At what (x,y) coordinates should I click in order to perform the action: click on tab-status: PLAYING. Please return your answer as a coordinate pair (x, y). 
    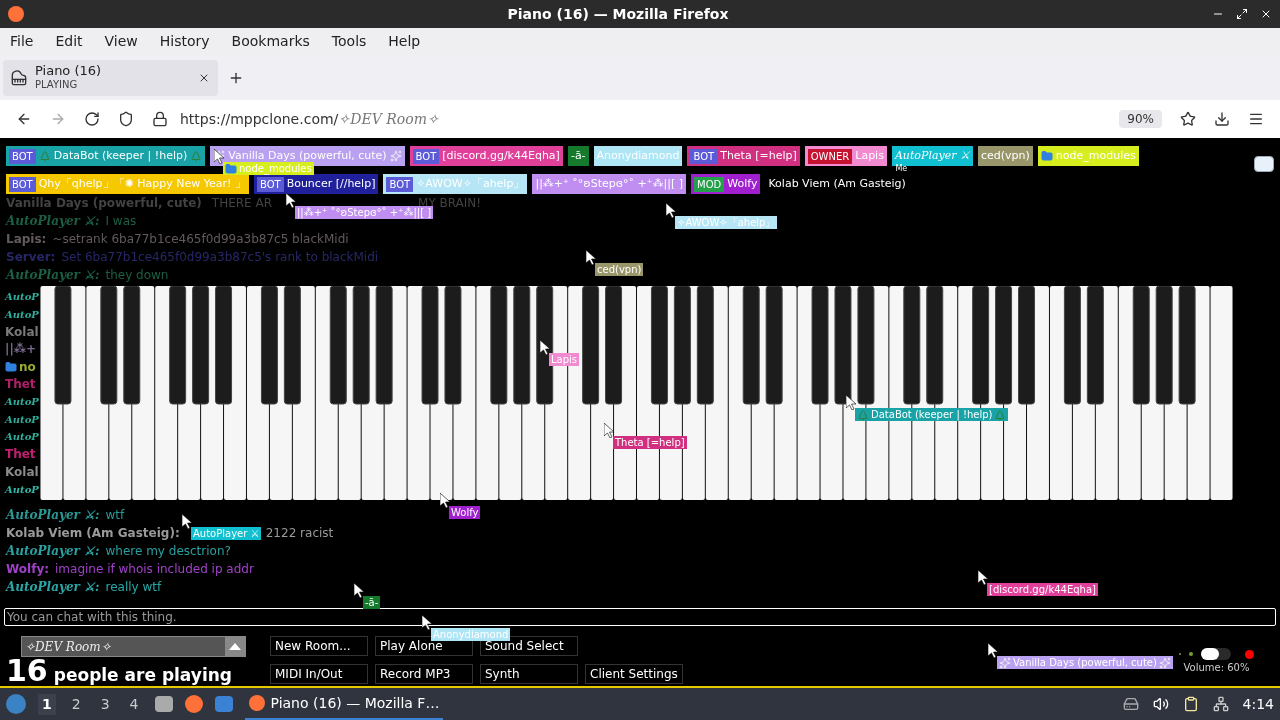
    Looking at the image, I should click on (57, 84).